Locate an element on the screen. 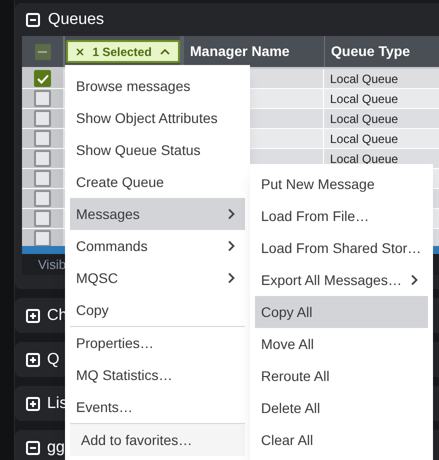 Image resolution: width=439 pixels, height=460 pixels. menu-item: Reroute All is located at coordinates (341, 376).